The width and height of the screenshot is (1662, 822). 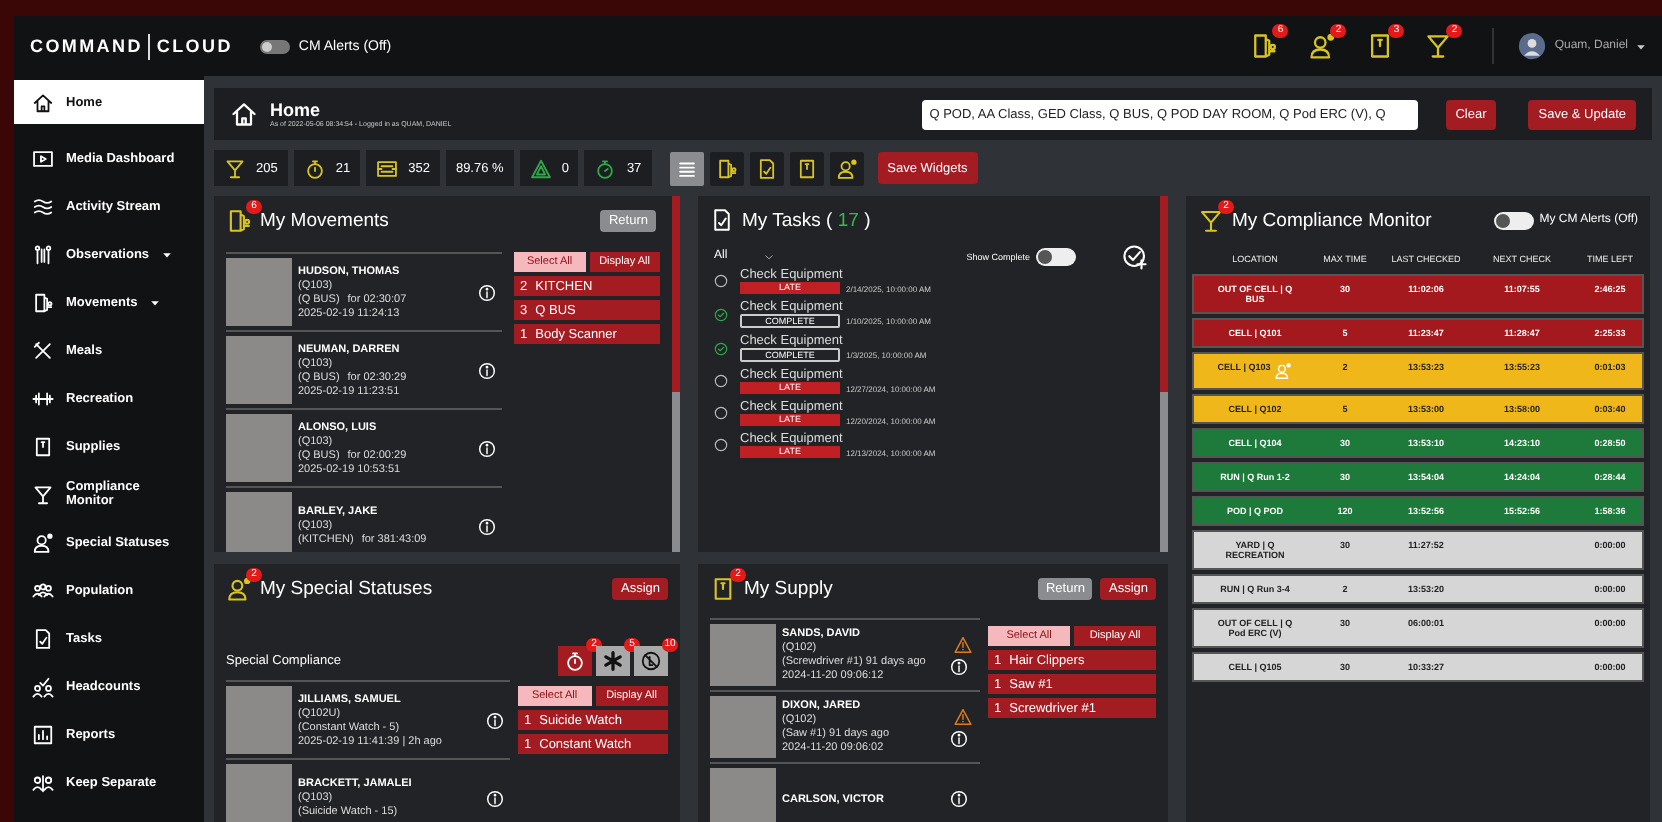 What do you see at coordinates (324, 220) in the screenshot?
I see `widget-title: My Movements` at bounding box center [324, 220].